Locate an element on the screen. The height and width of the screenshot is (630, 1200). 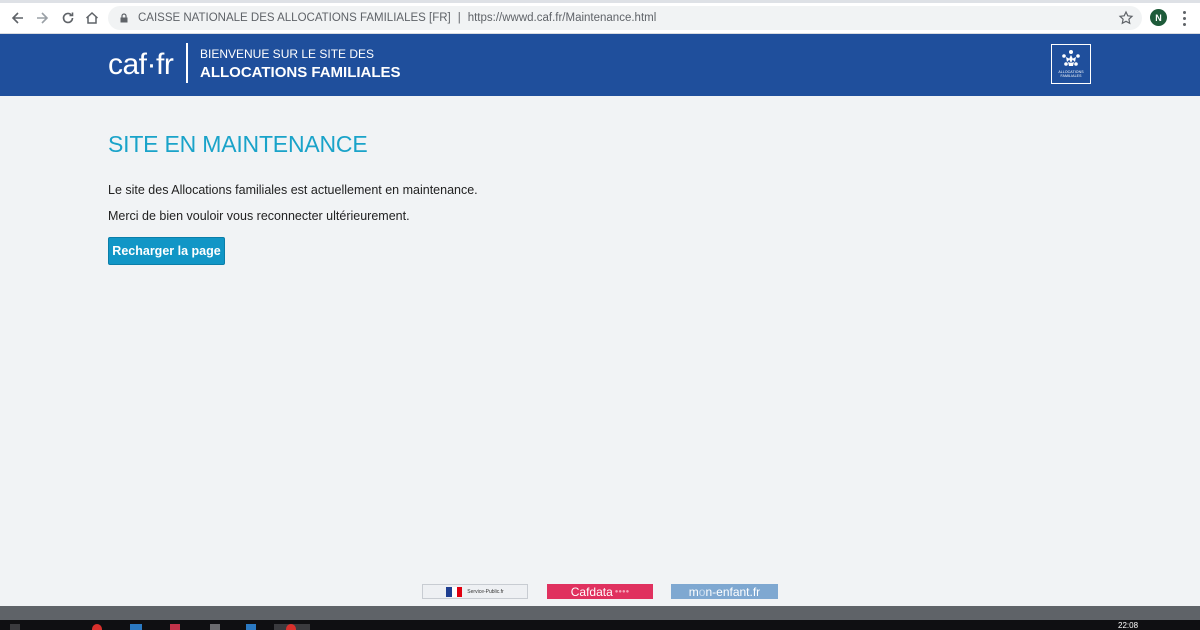
cafdata-logo: Cafdata ●●●● is located at coordinates (600, 591).